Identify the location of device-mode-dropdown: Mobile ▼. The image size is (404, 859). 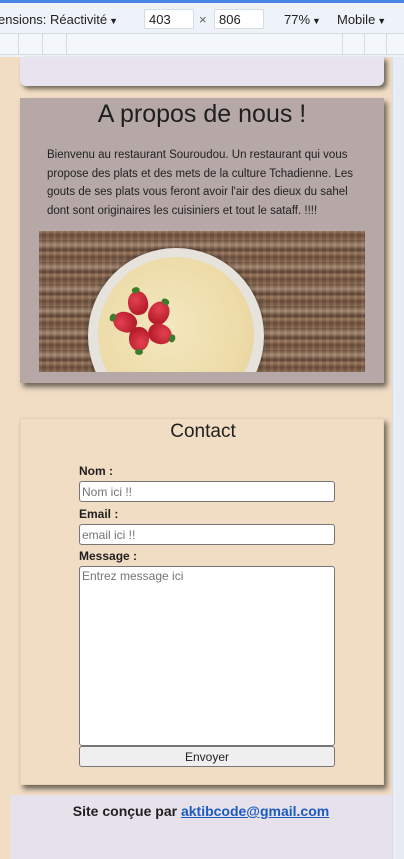
(361, 19).